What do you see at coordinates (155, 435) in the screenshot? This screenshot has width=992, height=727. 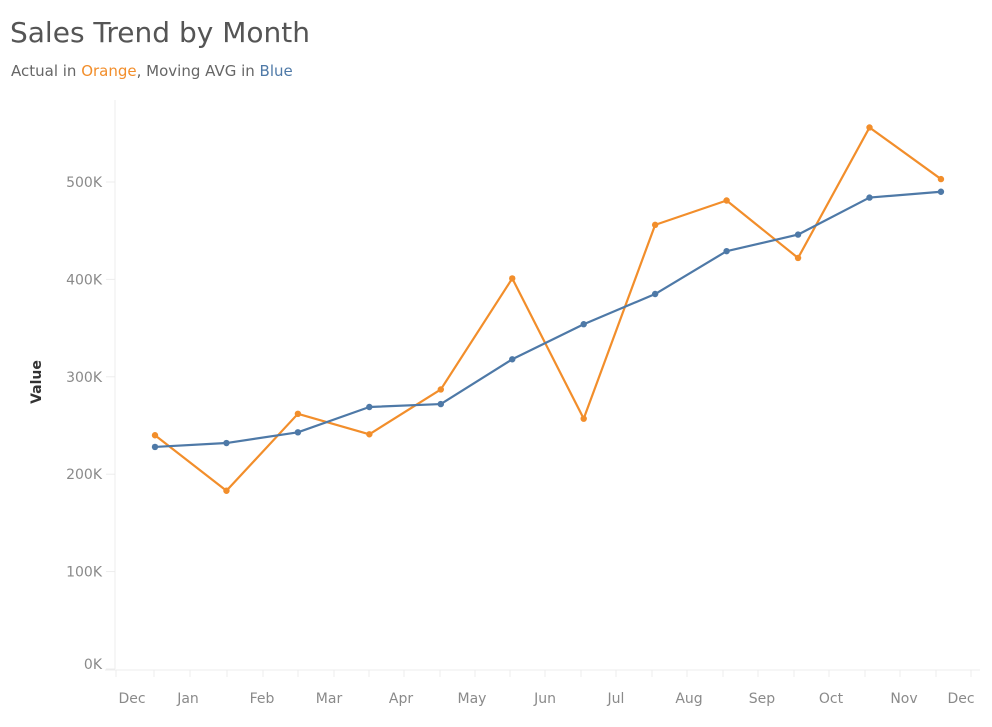 I see `data-point-actual-jan` at bounding box center [155, 435].